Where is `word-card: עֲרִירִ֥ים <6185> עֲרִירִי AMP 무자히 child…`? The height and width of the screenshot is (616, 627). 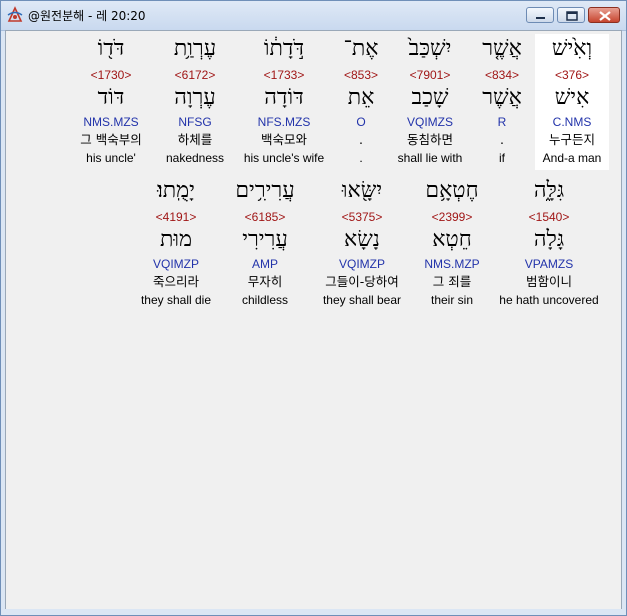 word-card: עֲרִירִ֥ים <6185> עֲרִירִי AMP 무자히 child… is located at coordinates (265, 244).